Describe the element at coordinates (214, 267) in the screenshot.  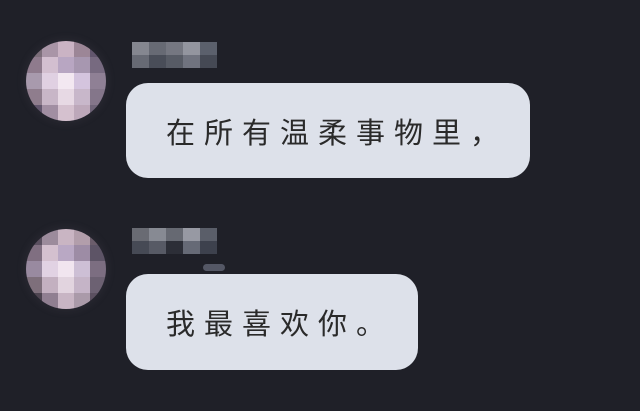
I see `message-indicator` at that location.